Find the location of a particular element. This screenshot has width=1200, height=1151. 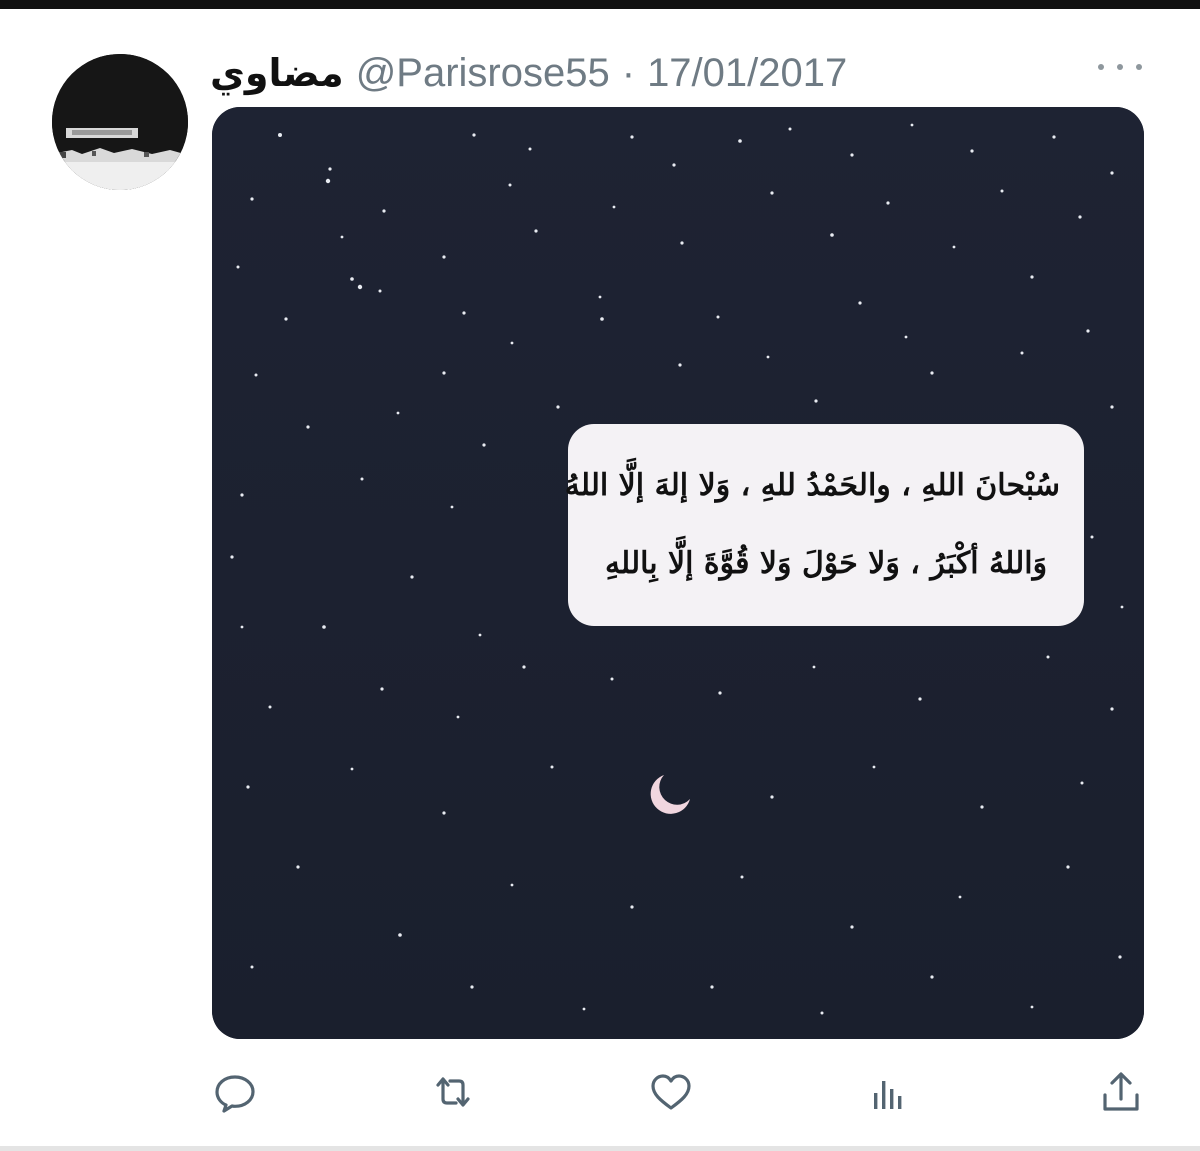

retweet-icon is located at coordinates (453, 1092).